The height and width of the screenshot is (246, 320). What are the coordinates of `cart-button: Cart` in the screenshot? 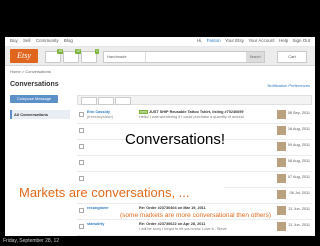 It's located at (292, 57).